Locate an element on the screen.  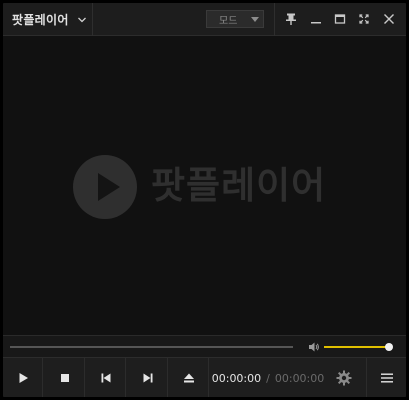
maximize-button is located at coordinates (340, 19).